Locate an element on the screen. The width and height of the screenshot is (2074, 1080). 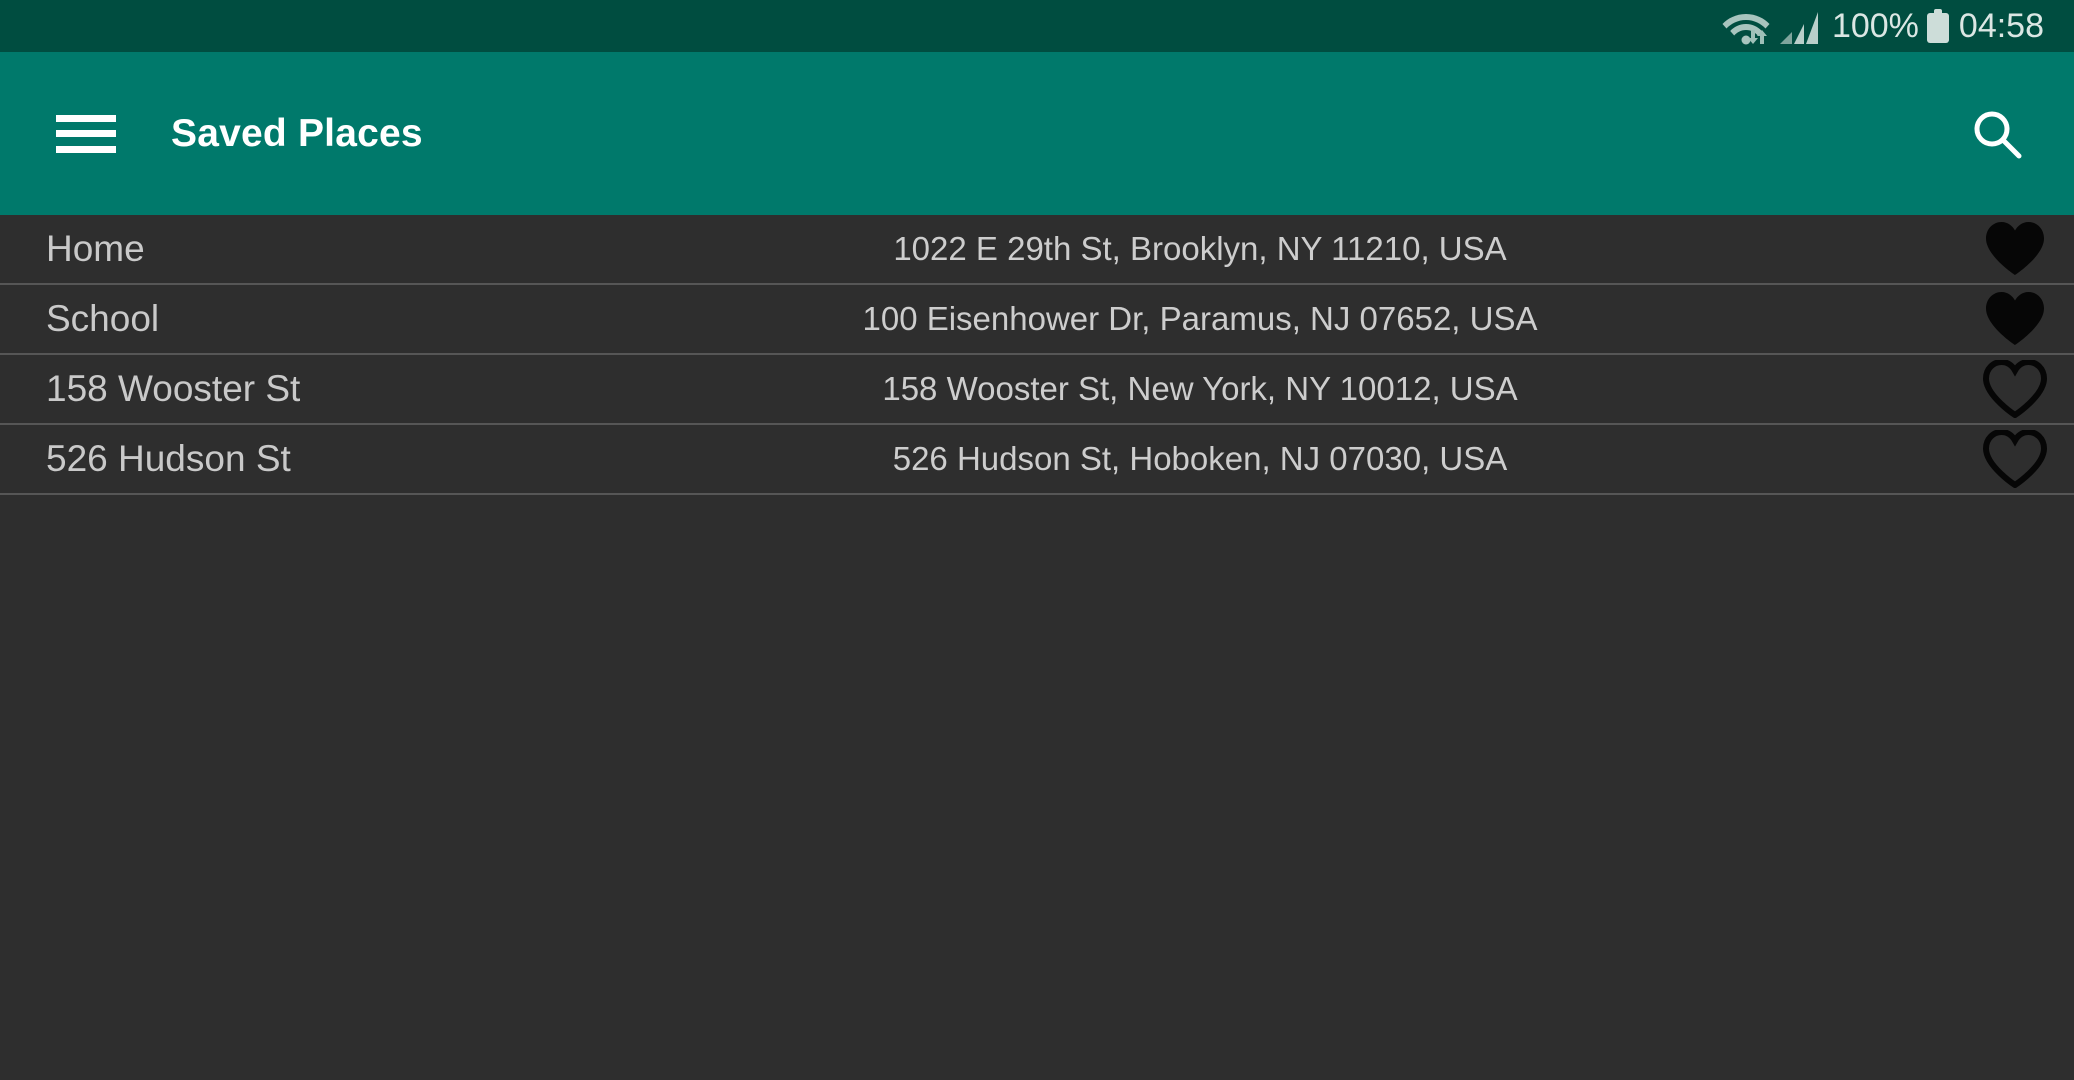
battery-icon is located at coordinates (1937, 26).